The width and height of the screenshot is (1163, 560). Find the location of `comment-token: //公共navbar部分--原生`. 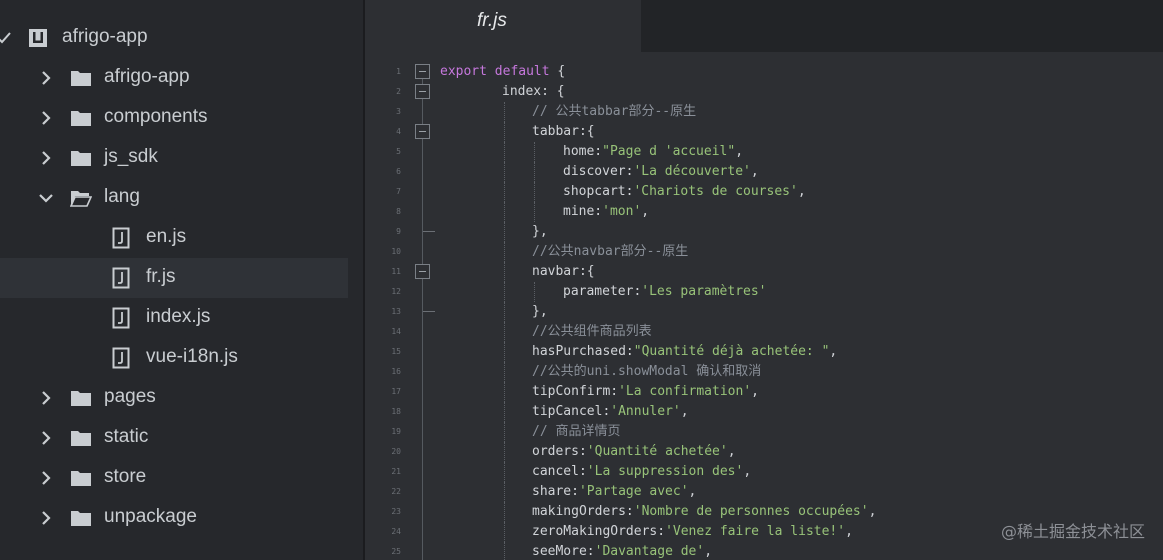

comment-token: //公共navbar部分--原生 is located at coordinates (610, 251).